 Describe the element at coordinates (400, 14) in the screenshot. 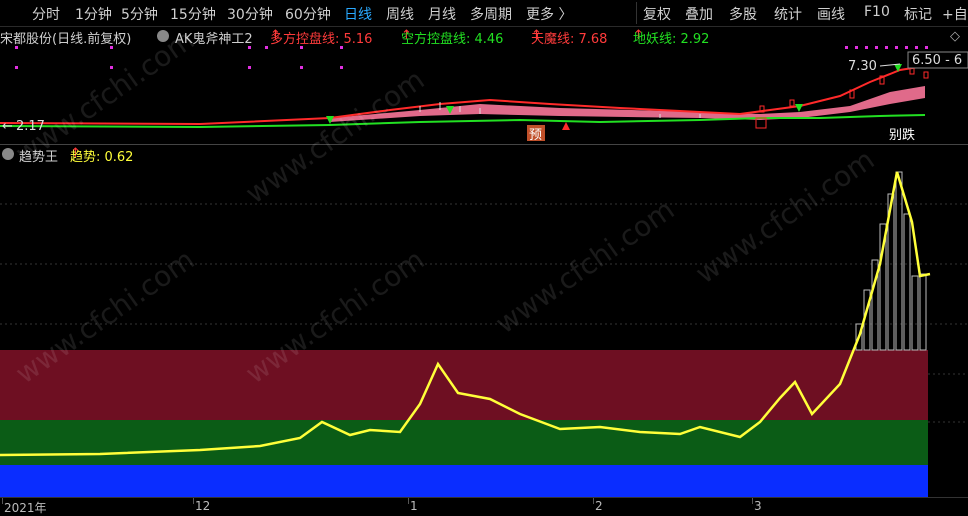

I see `period-weekly: 周线` at that location.